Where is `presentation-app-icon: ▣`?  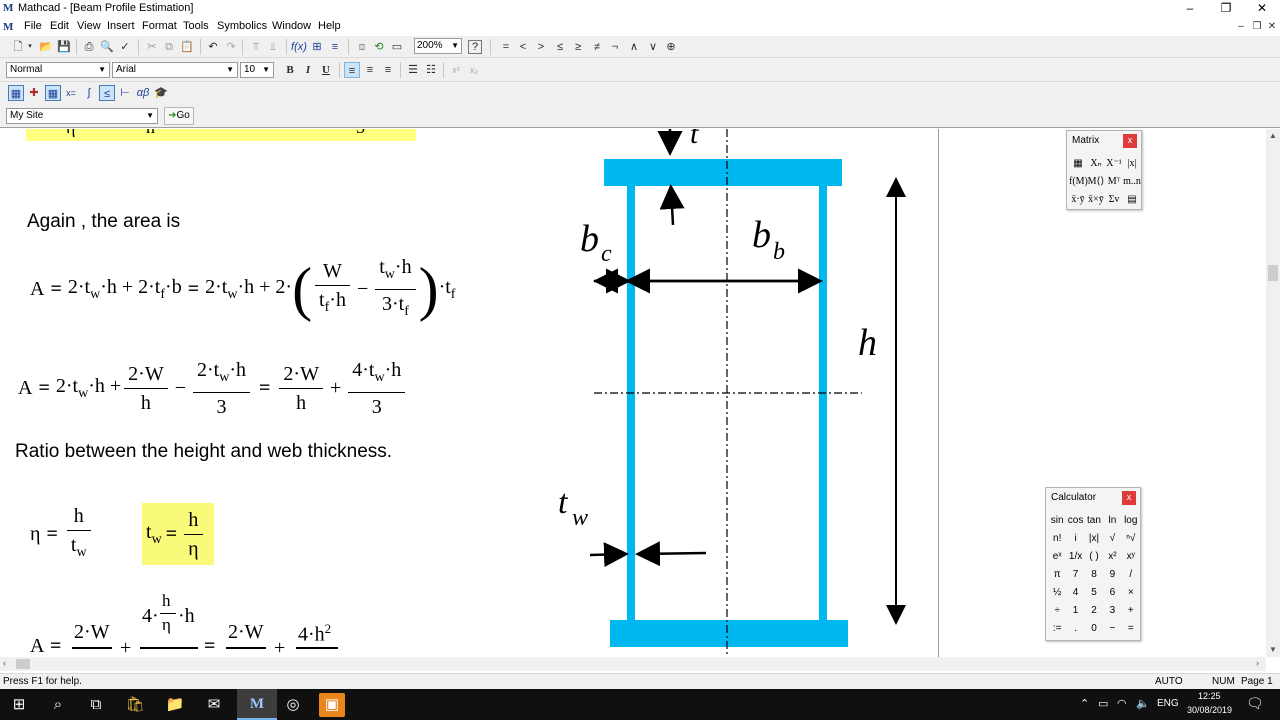 presentation-app-icon: ▣ is located at coordinates (332, 705).